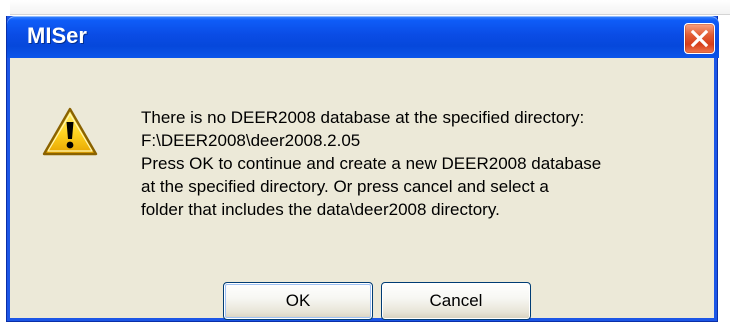 The height and width of the screenshot is (325, 730). Describe the element at coordinates (370, 7) in the screenshot. I see `background-window-strip` at that location.